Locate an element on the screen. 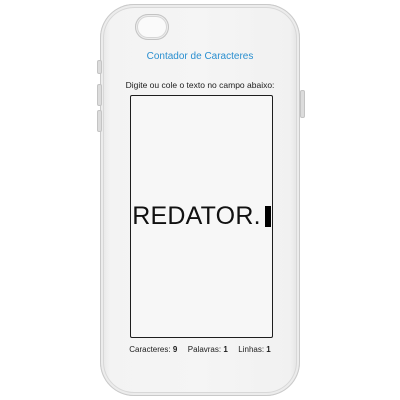 The height and width of the screenshot is (400, 400). words-count: 1 is located at coordinates (225, 349).